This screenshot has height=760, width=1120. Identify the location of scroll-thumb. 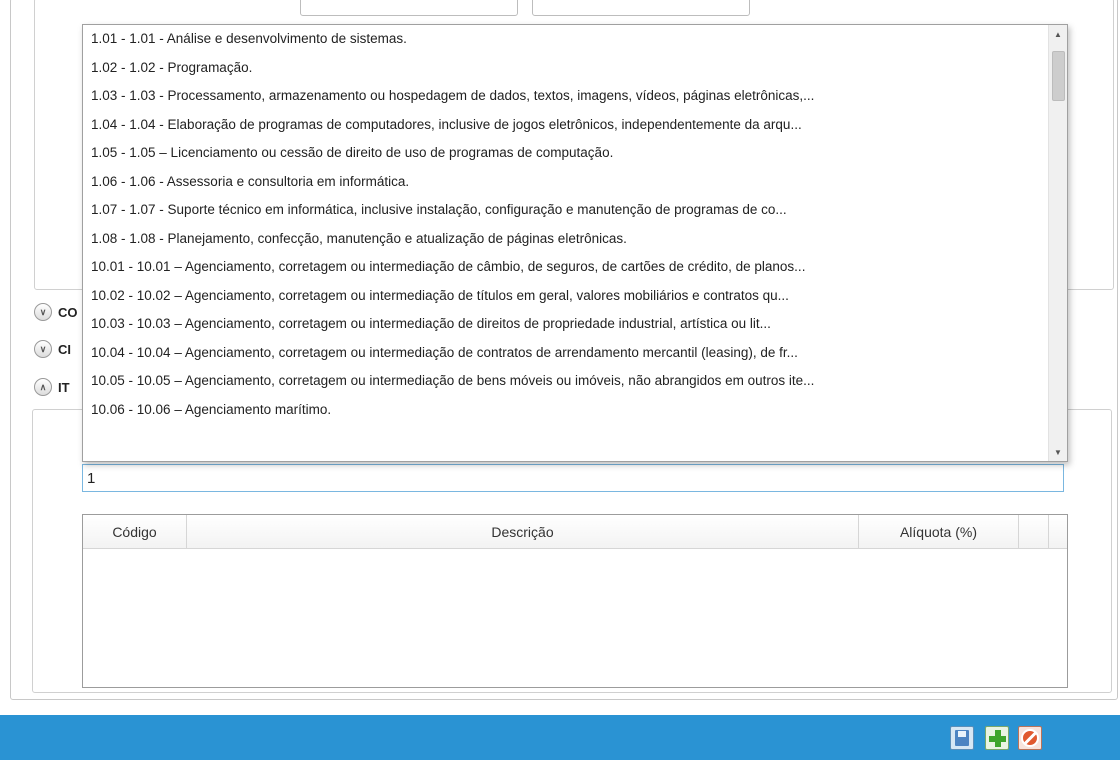
(1058, 76).